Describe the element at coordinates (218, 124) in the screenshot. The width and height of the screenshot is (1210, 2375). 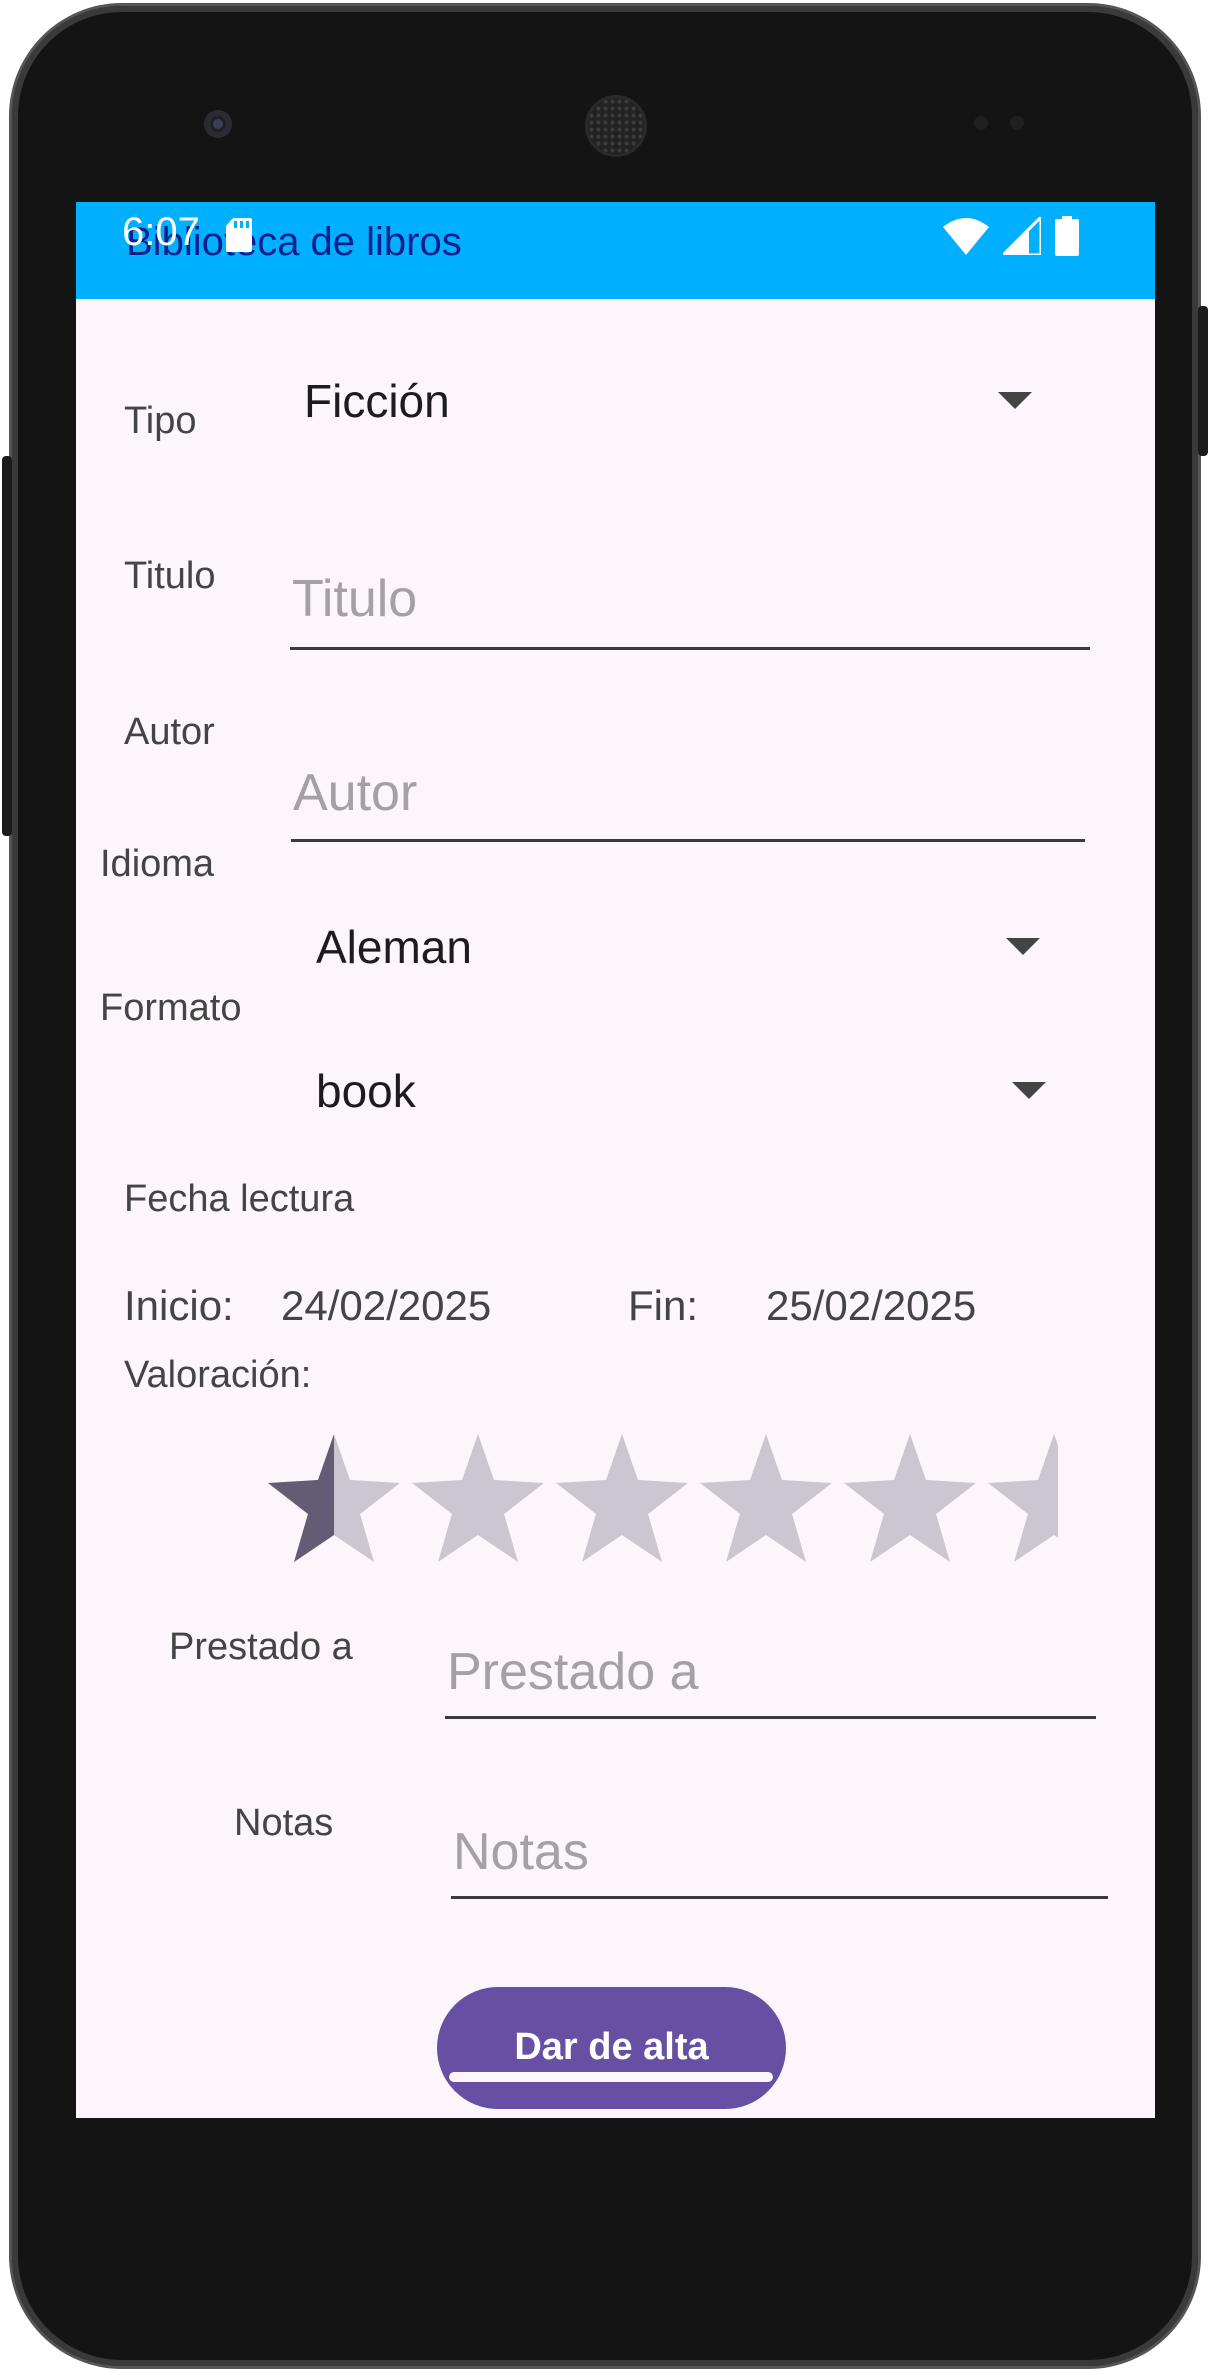
I see `front-camera` at that location.